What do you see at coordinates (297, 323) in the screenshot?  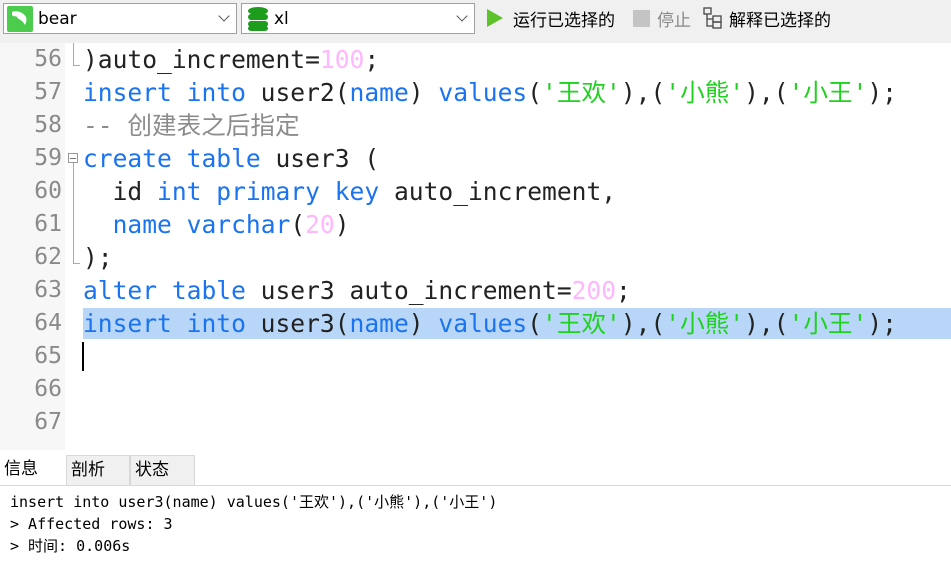 I see `code-token: user3(` at bounding box center [297, 323].